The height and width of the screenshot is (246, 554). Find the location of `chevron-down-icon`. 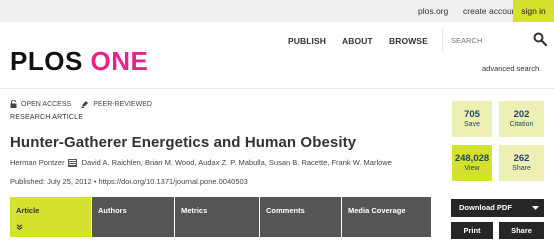

chevron-down-icon is located at coordinates (19, 227).